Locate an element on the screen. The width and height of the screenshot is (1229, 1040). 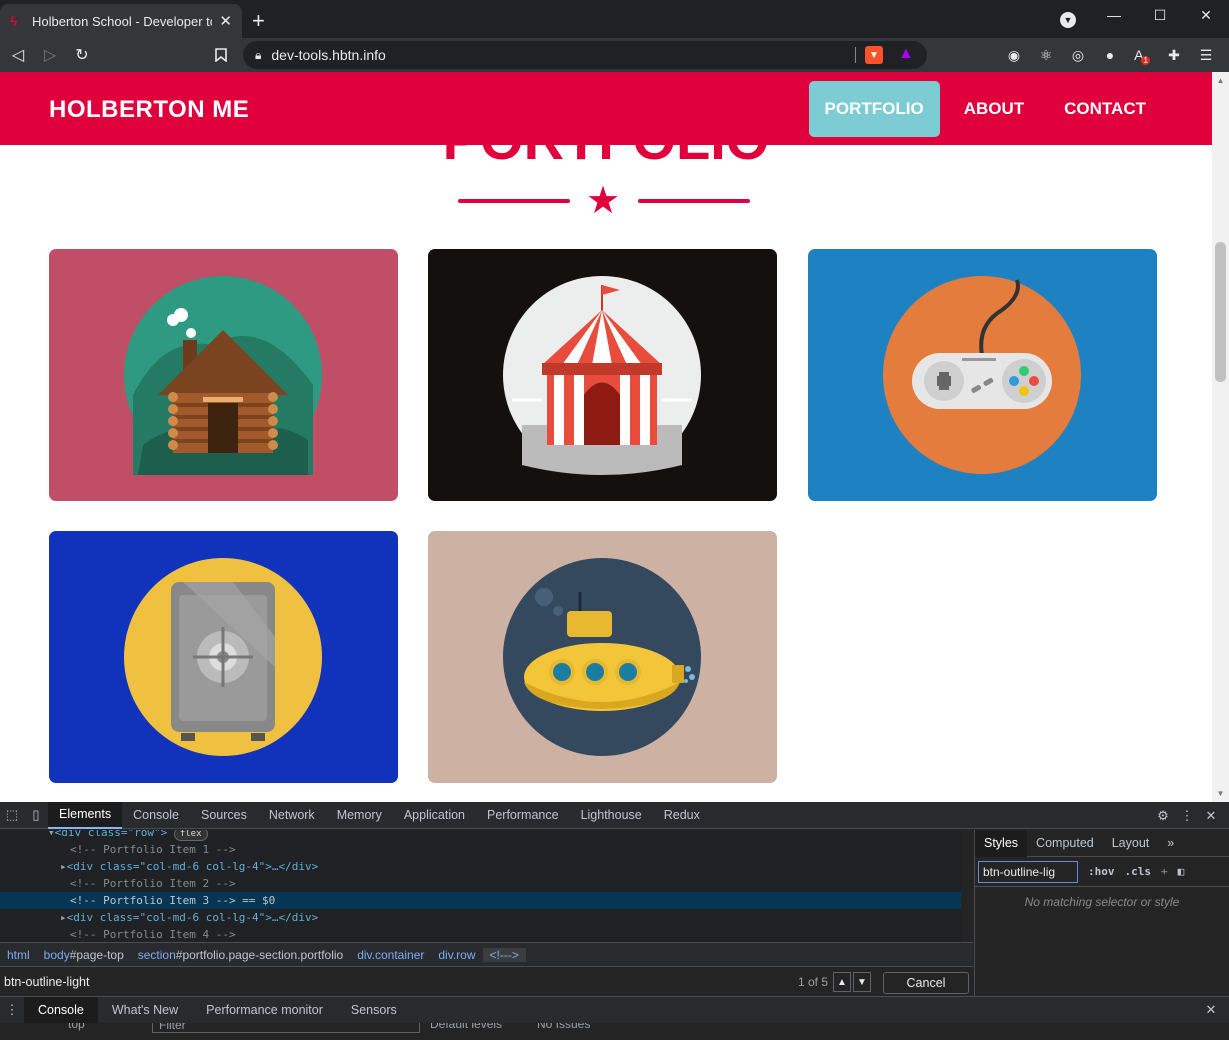
dom-comment-1: <!-- Portfolio Item 1 --> is located at coordinates (153, 849).